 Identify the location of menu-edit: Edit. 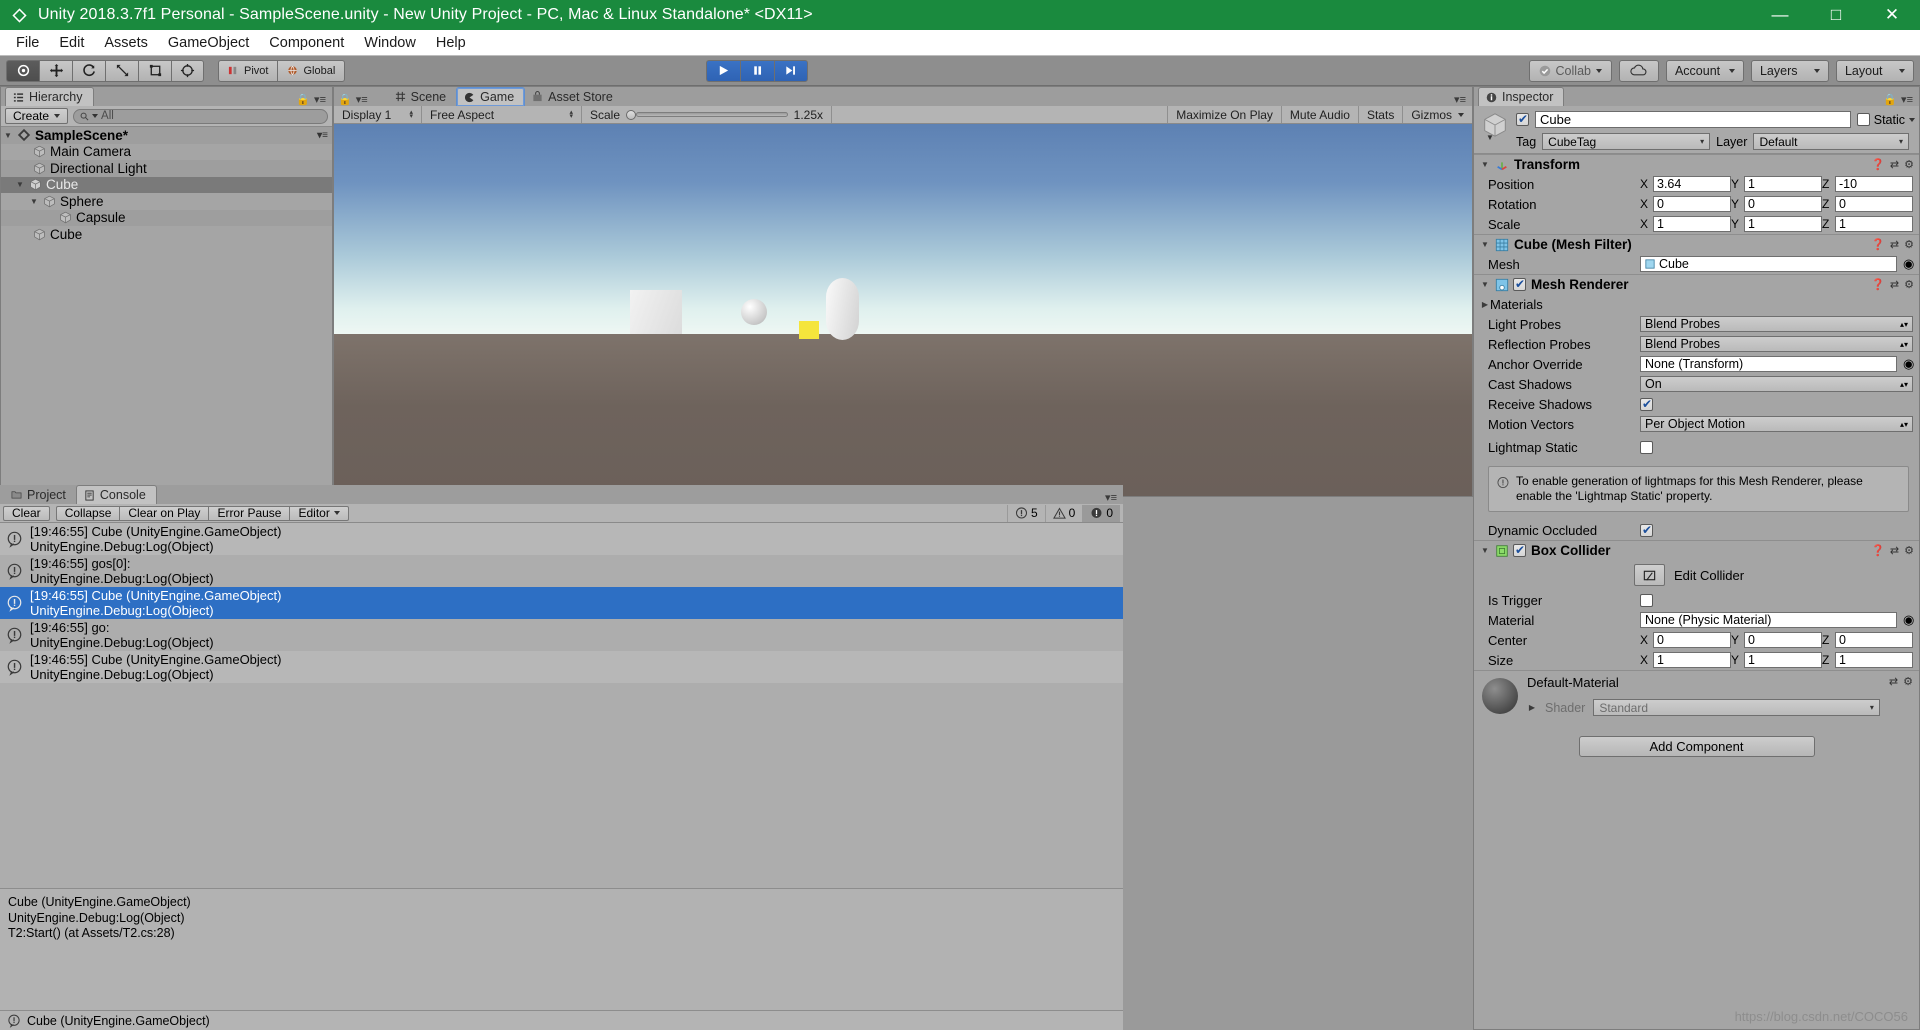
(71, 43).